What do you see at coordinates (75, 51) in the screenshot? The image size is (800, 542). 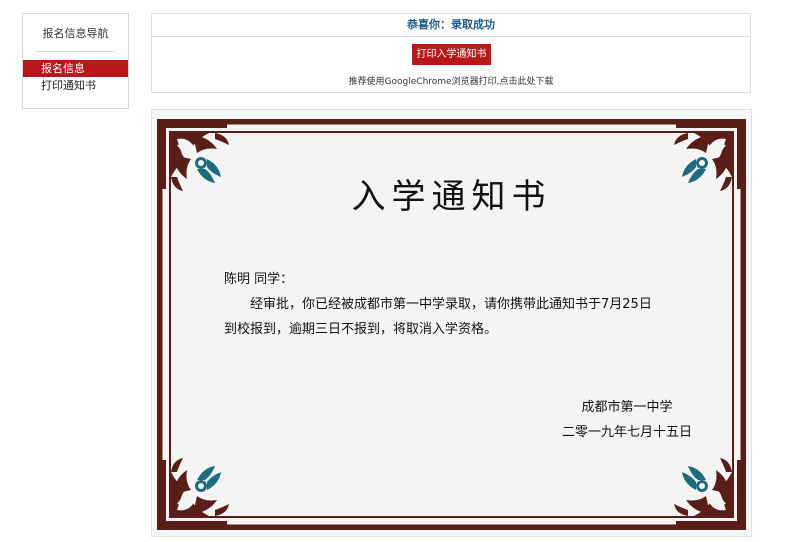 I see `sidebar-divider` at bounding box center [75, 51].